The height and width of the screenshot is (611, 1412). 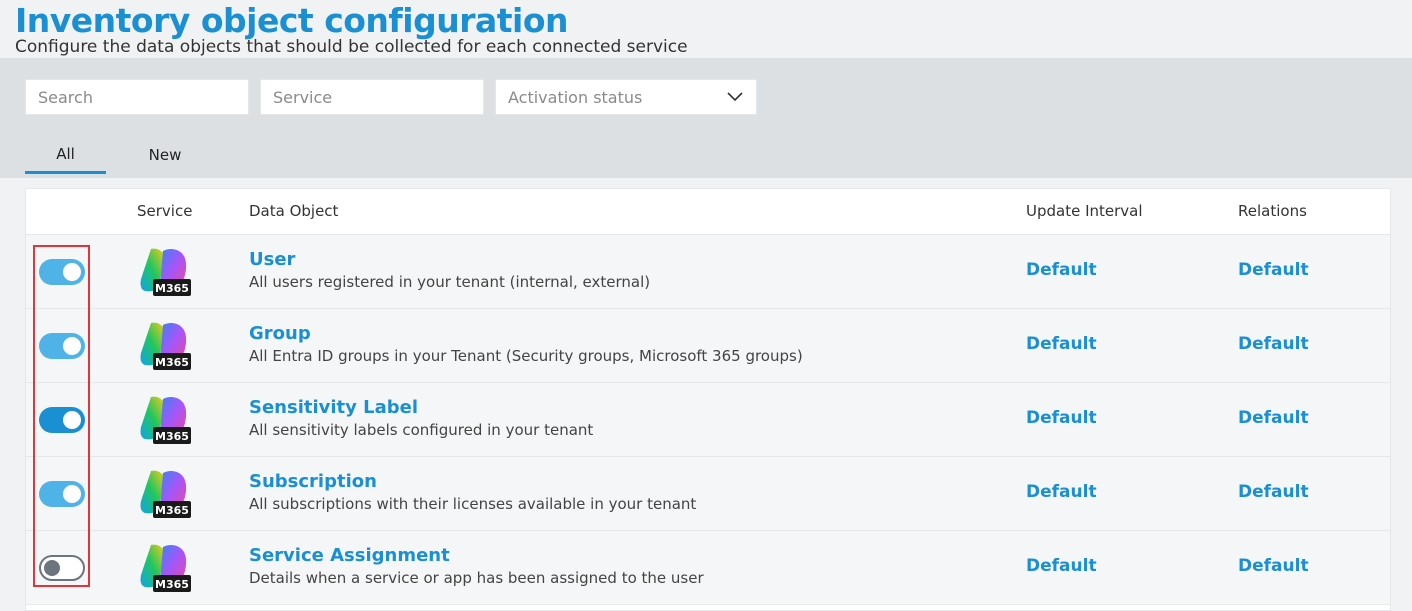 I want to click on data-object-name-link: User, so click(x=272, y=259).